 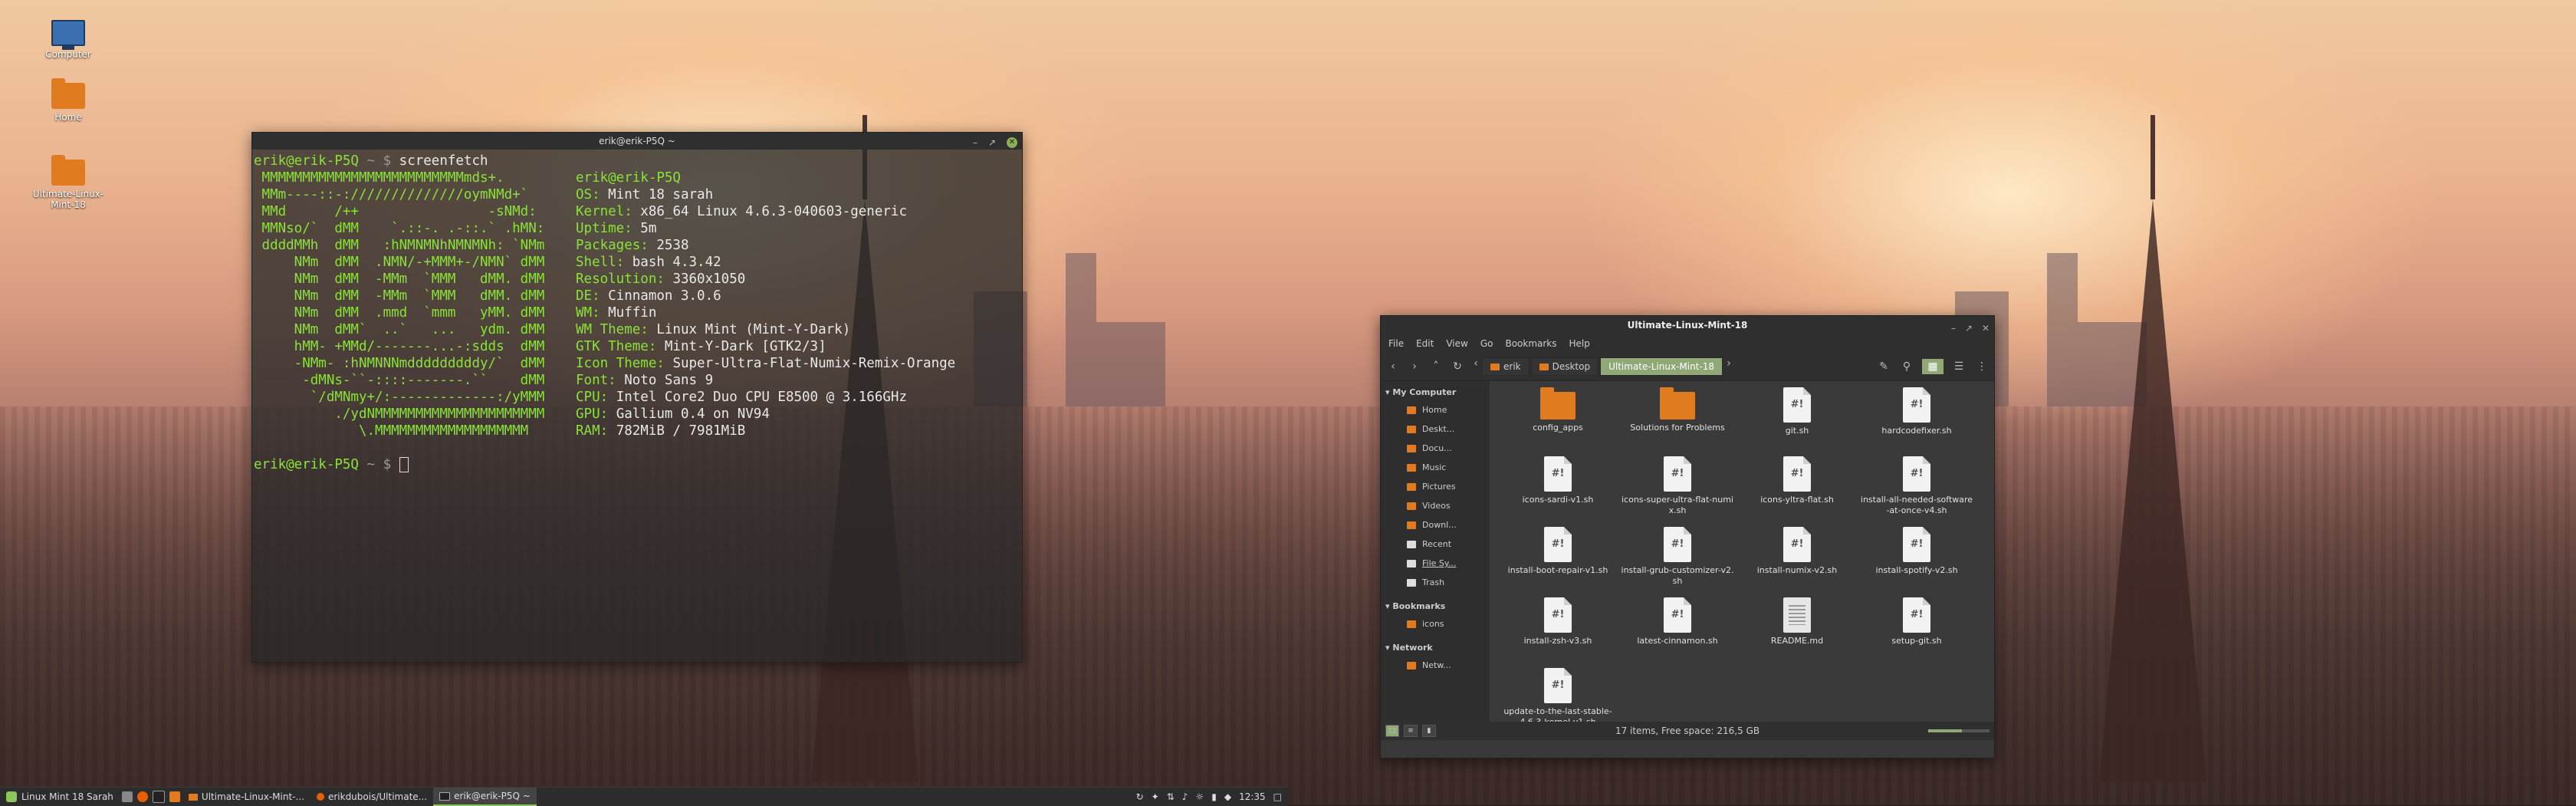 I want to click on network-tray-icon: ⇅, so click(x=1171, y=796).